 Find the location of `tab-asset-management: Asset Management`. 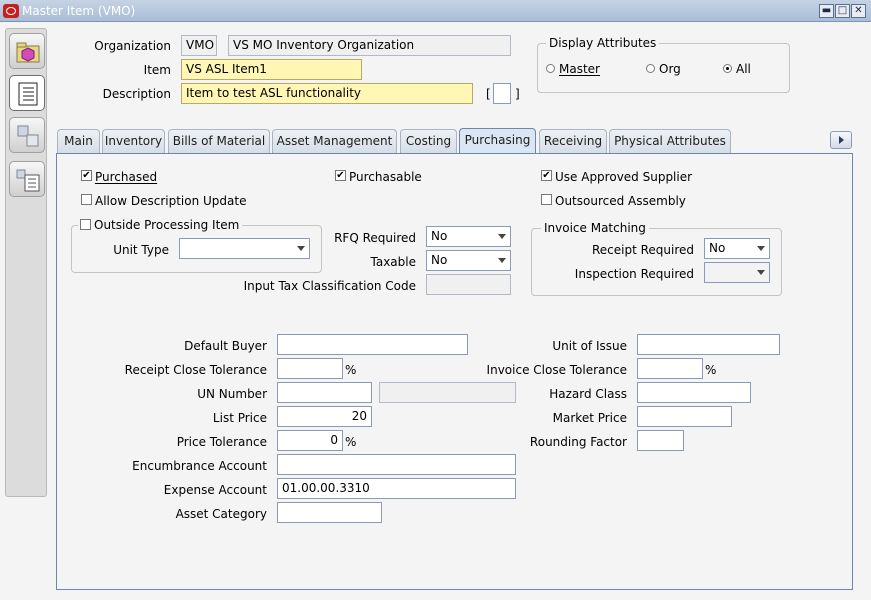

tab-asset-management: Asset Management is located at coordinates (334, 141).